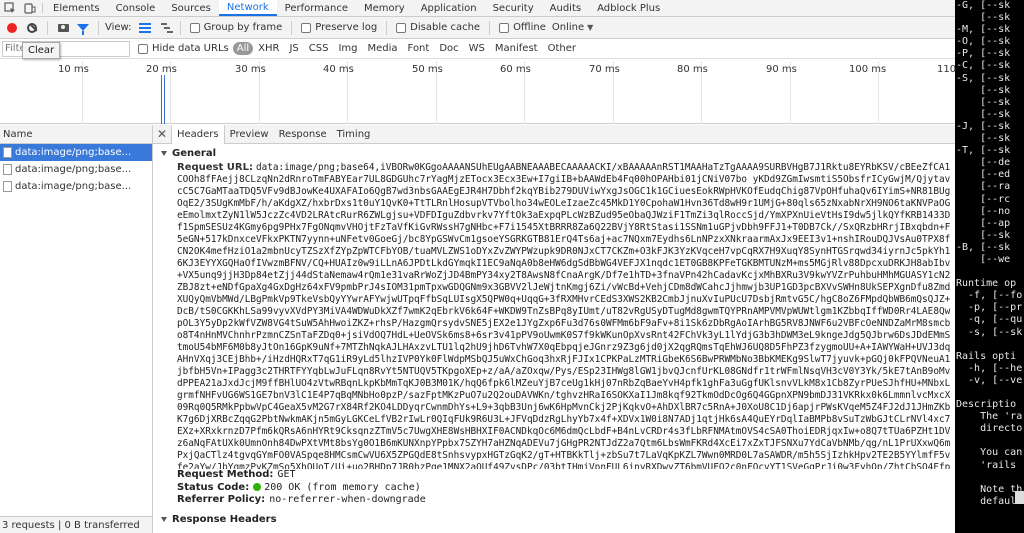 This screenshot has width=1024, height=533. What do you see at coordinates (12, 28) in the screenshot?
I see `record-button` at bounding box center [12, 28].